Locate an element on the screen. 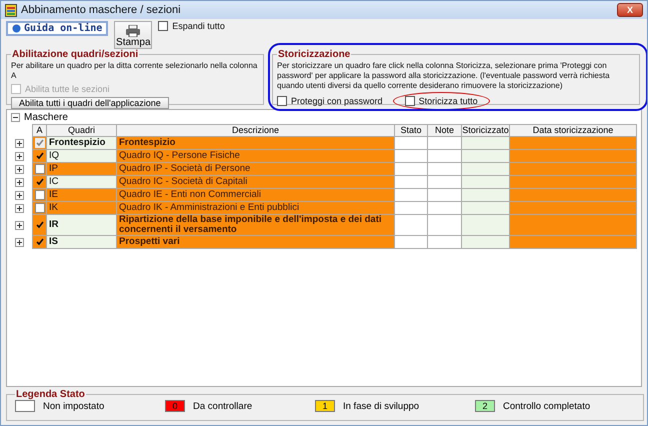  expand-all-checkbox: Espandi tutto is located at coordinates (191, 26).